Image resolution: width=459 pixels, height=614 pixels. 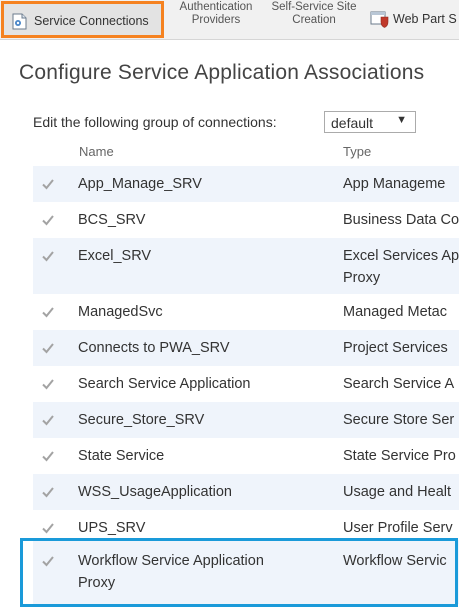 I want to click on connection-type-line: Search Service A, so click(x=399, y=384).